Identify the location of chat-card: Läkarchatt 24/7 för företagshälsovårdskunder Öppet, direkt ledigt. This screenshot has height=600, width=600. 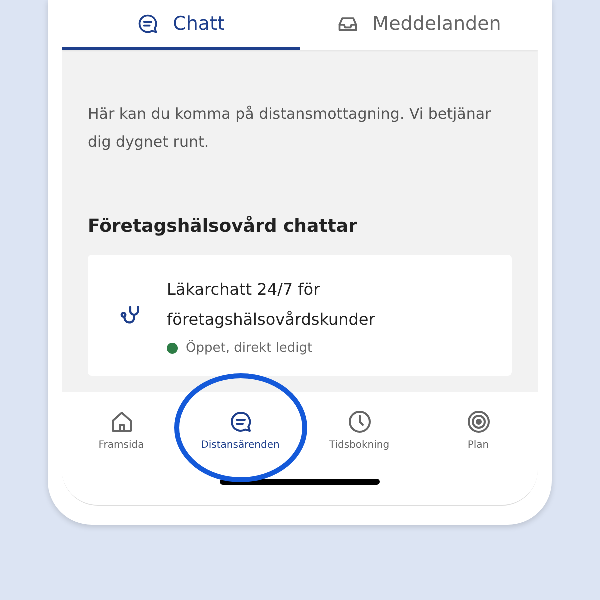
(300, 315).